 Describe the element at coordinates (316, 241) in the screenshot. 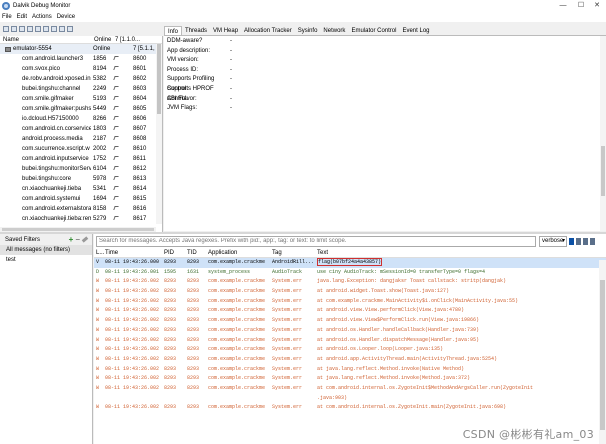

I see `logcat-search-input` at that location.